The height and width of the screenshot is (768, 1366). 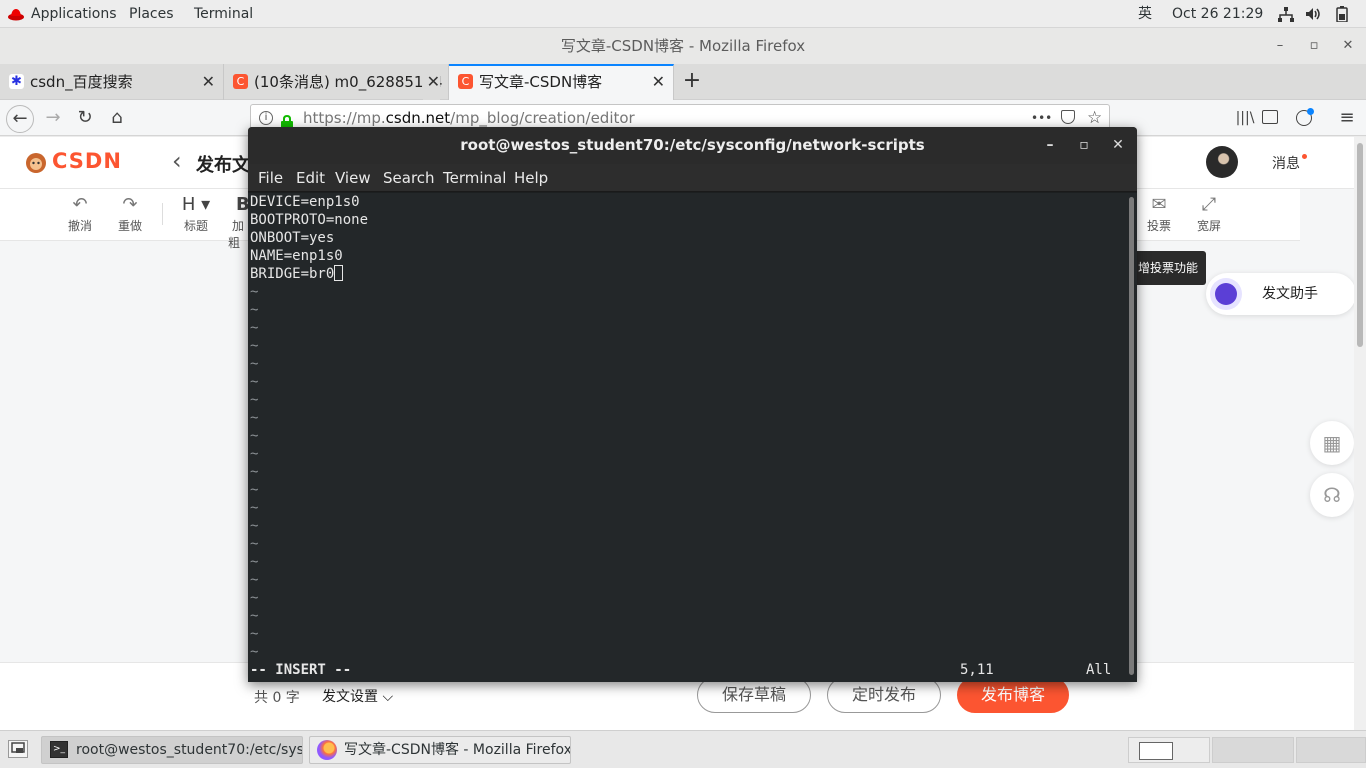 I want to click on tab-label: (10条消息) m0_62885194, so click(x=348, y=82).